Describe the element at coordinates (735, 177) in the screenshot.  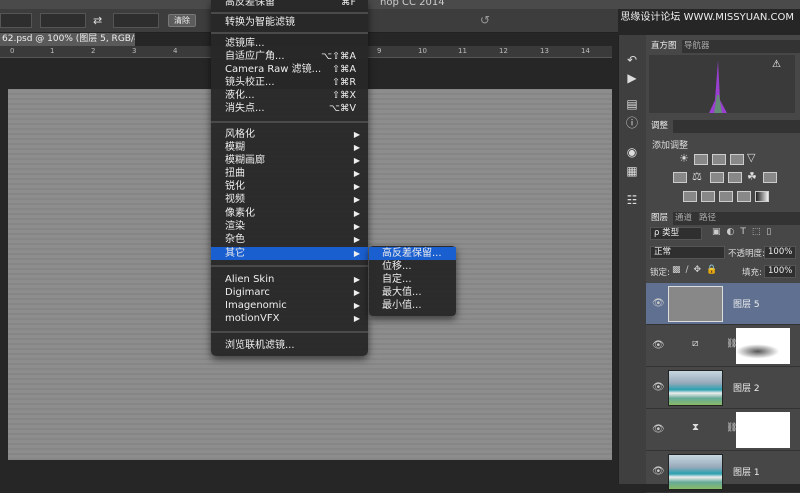
I see `photo-filter-icon` at that location.